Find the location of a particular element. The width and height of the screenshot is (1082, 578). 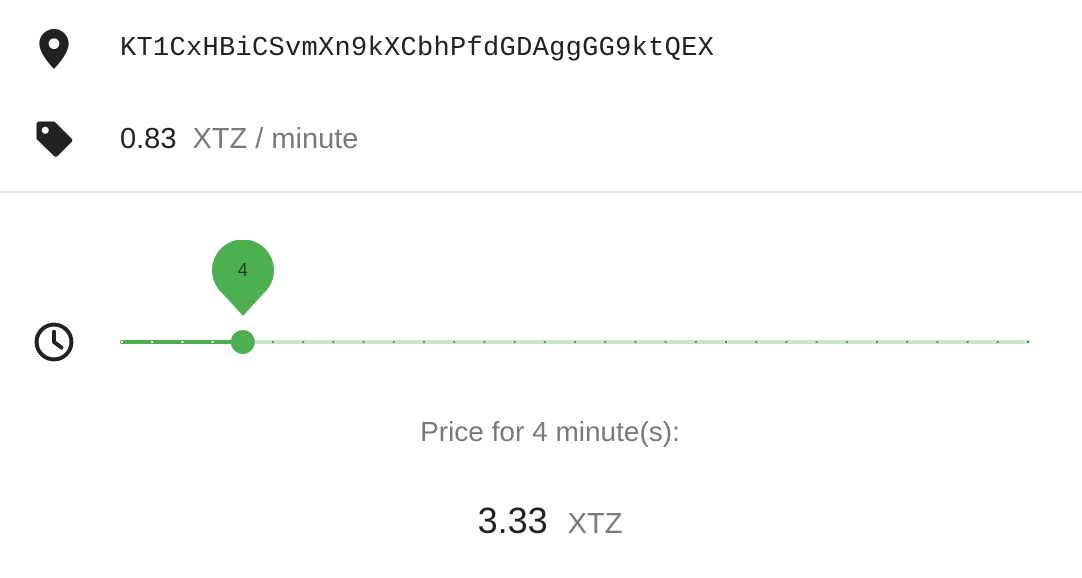

location-pin-icon is located at coordinates (54, 49).